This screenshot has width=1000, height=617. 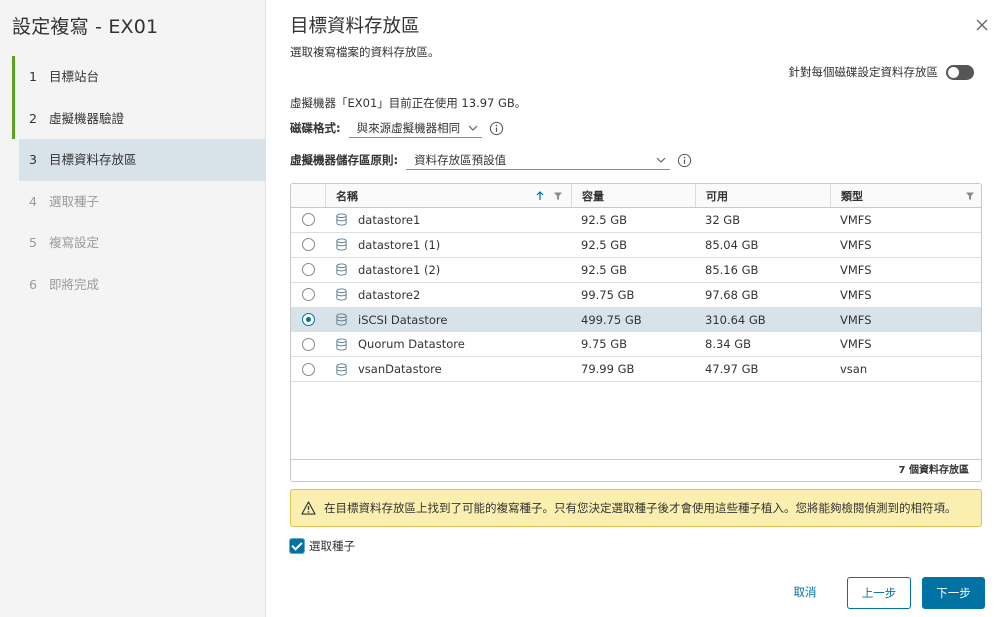 What do you see at coordinates (400, 369) in the screenshot?
I see `datastore-name: vsanDatastore` at bounding box center [400, 369].